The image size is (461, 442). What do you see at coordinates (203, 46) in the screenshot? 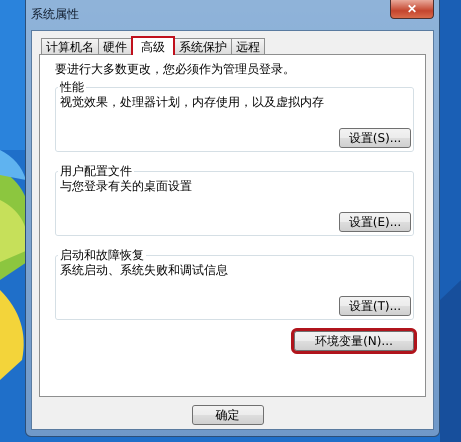
I see `tab: 系统保护` at bounding box center [203, 46].